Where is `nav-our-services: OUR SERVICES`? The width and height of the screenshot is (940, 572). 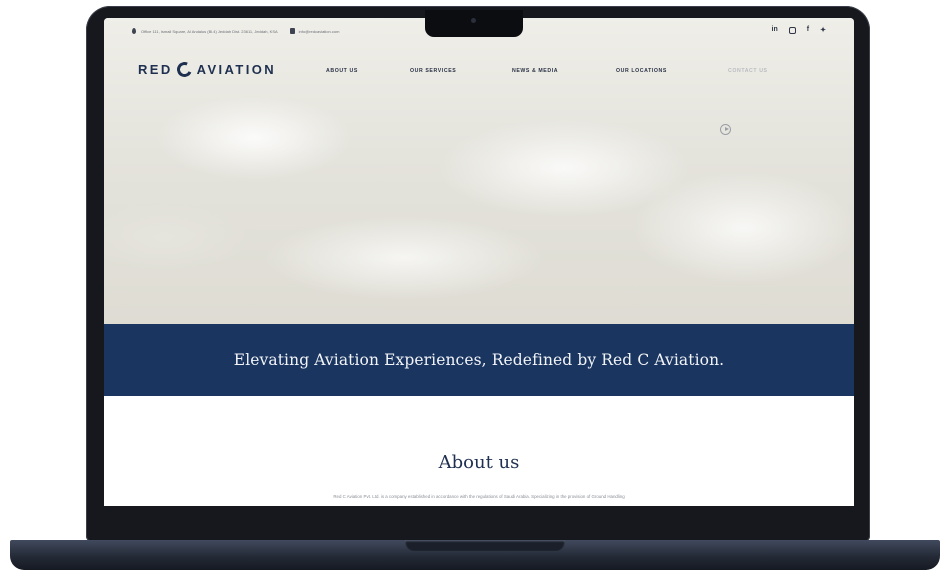 nav-our-services: OUR SERVICES is located at coordinates (433, 71).